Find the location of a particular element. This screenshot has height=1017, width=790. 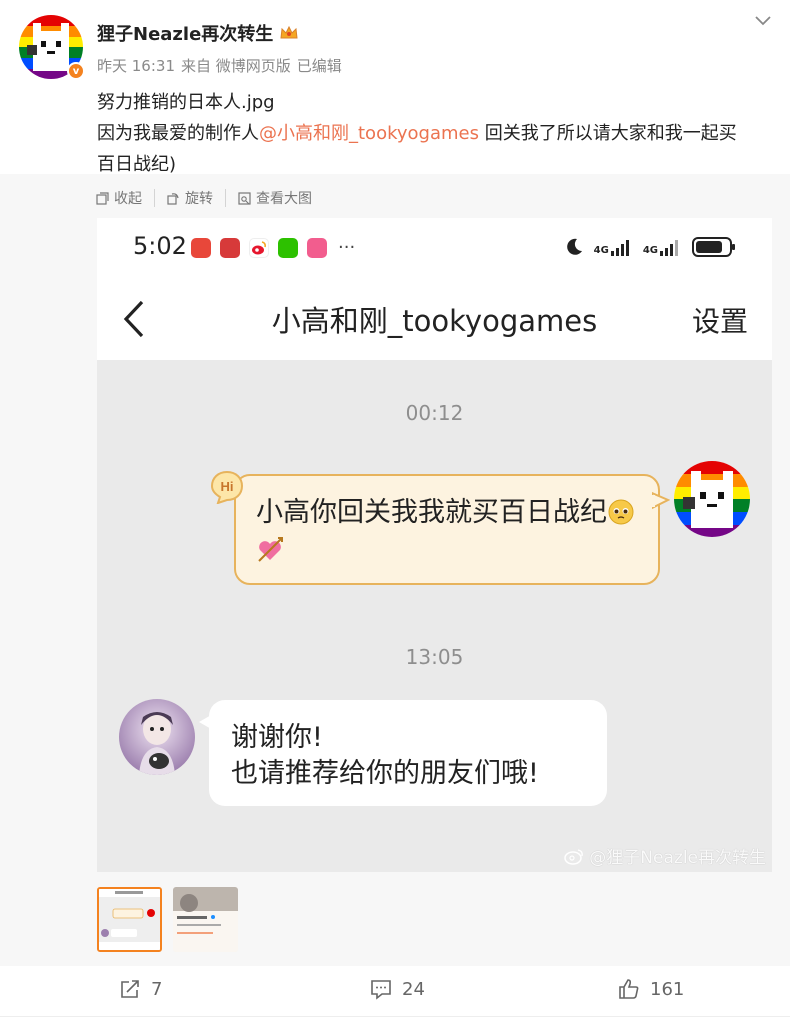

pleading-face-emoji-icon is located at coordinates (621, 512).